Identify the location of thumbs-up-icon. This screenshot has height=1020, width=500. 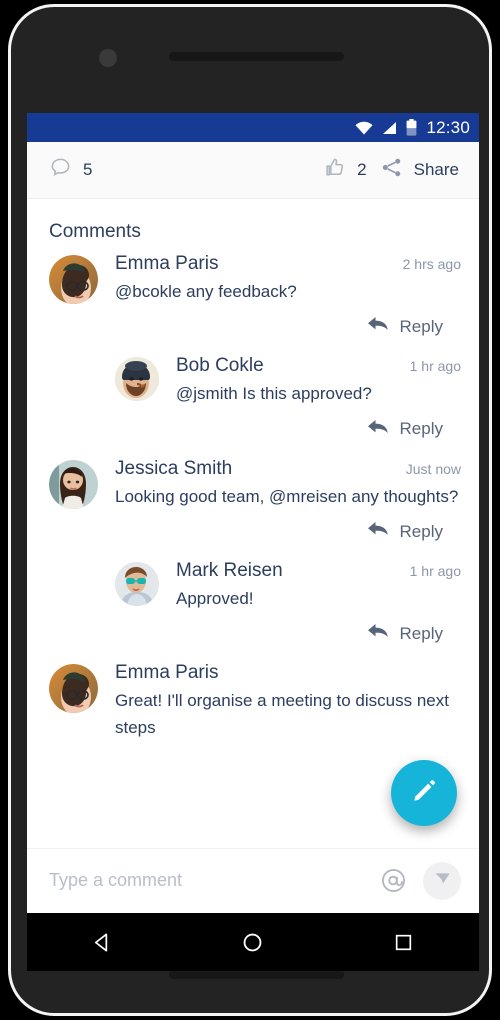
(334, 170).